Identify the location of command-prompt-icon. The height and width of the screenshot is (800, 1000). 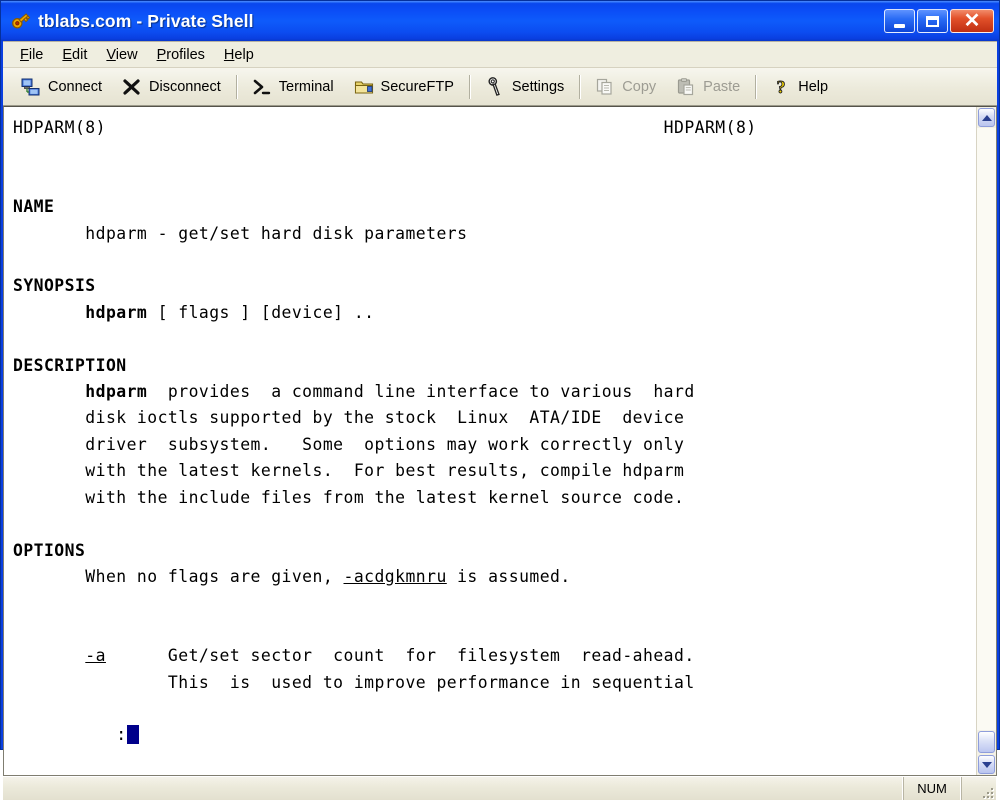
(262, 87).